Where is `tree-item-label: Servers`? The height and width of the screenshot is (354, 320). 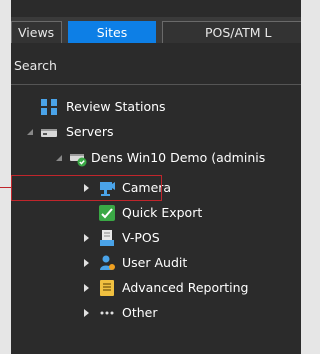 tree-item-label: Servers is located at coordinates (90, 131).